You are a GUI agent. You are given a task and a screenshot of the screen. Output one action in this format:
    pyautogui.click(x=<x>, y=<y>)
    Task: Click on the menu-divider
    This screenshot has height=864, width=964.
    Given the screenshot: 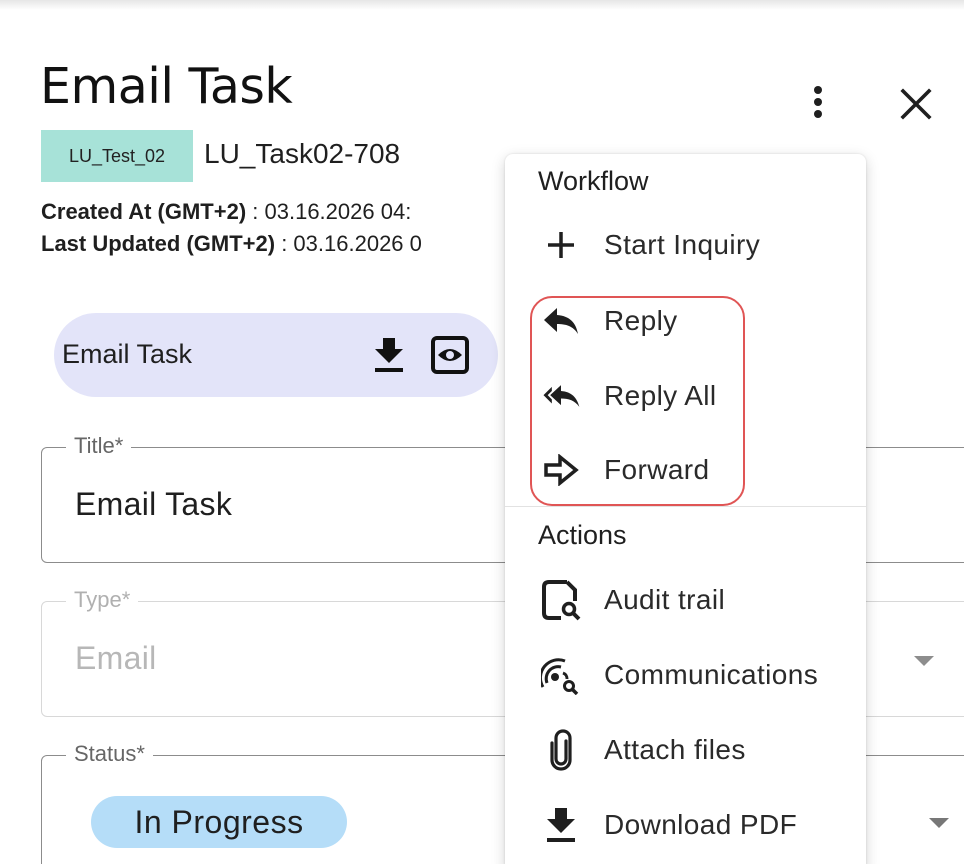 What is the action you would take?
    pyautogui.click(x=685, y=506)
    